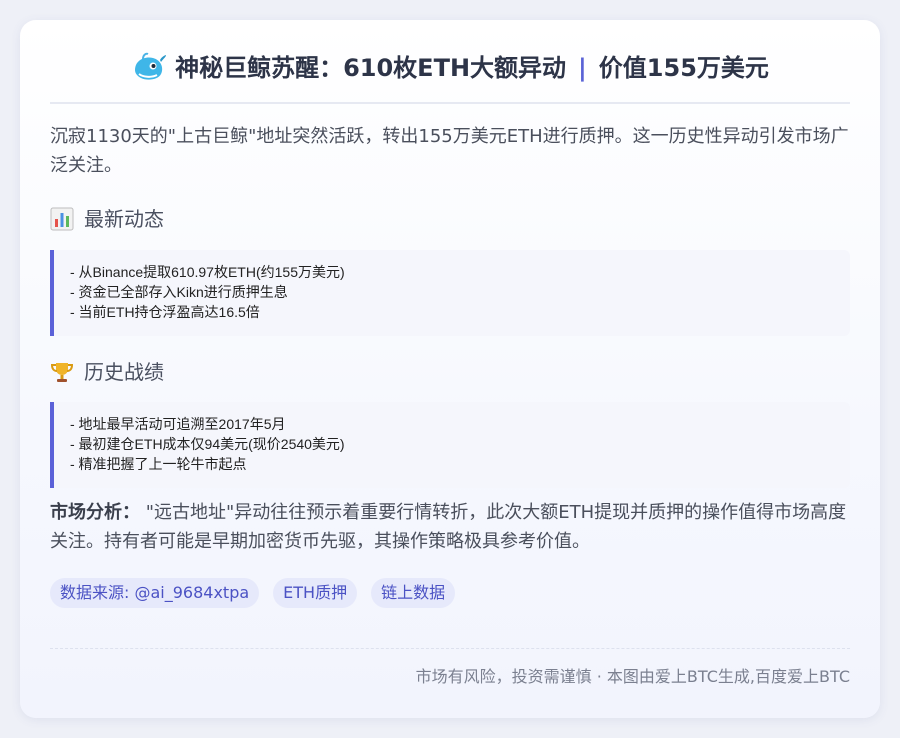  I want to click on section-title-text: 历史战绩, so click(124, 372).